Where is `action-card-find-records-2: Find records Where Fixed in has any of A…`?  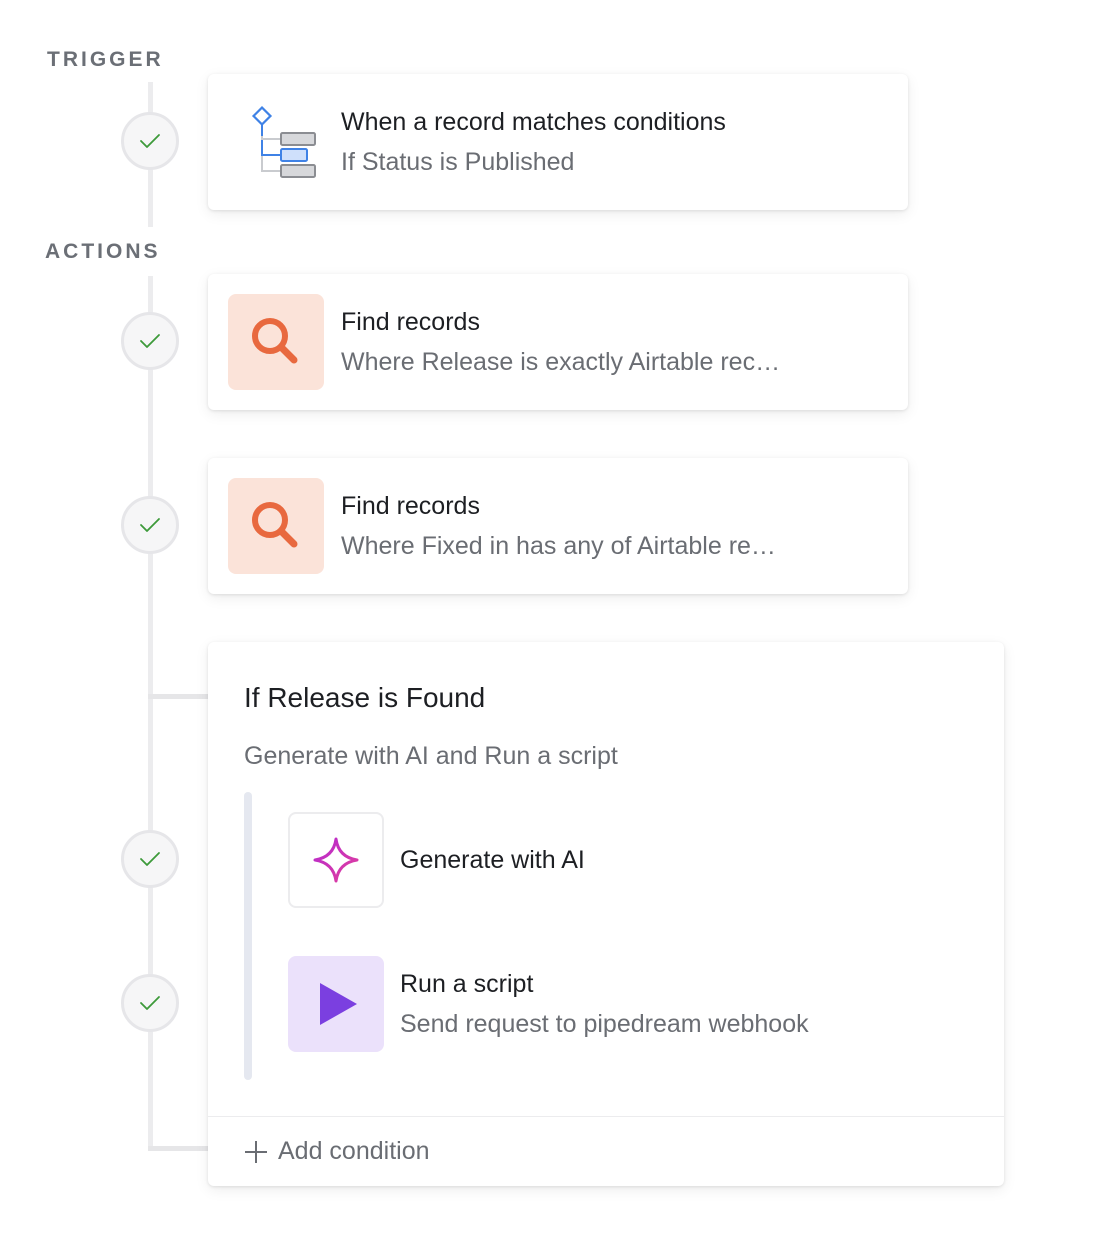 action-card-find-records-2: Find records Where Fixed in has any of A… is located at coordinates (558, 526).